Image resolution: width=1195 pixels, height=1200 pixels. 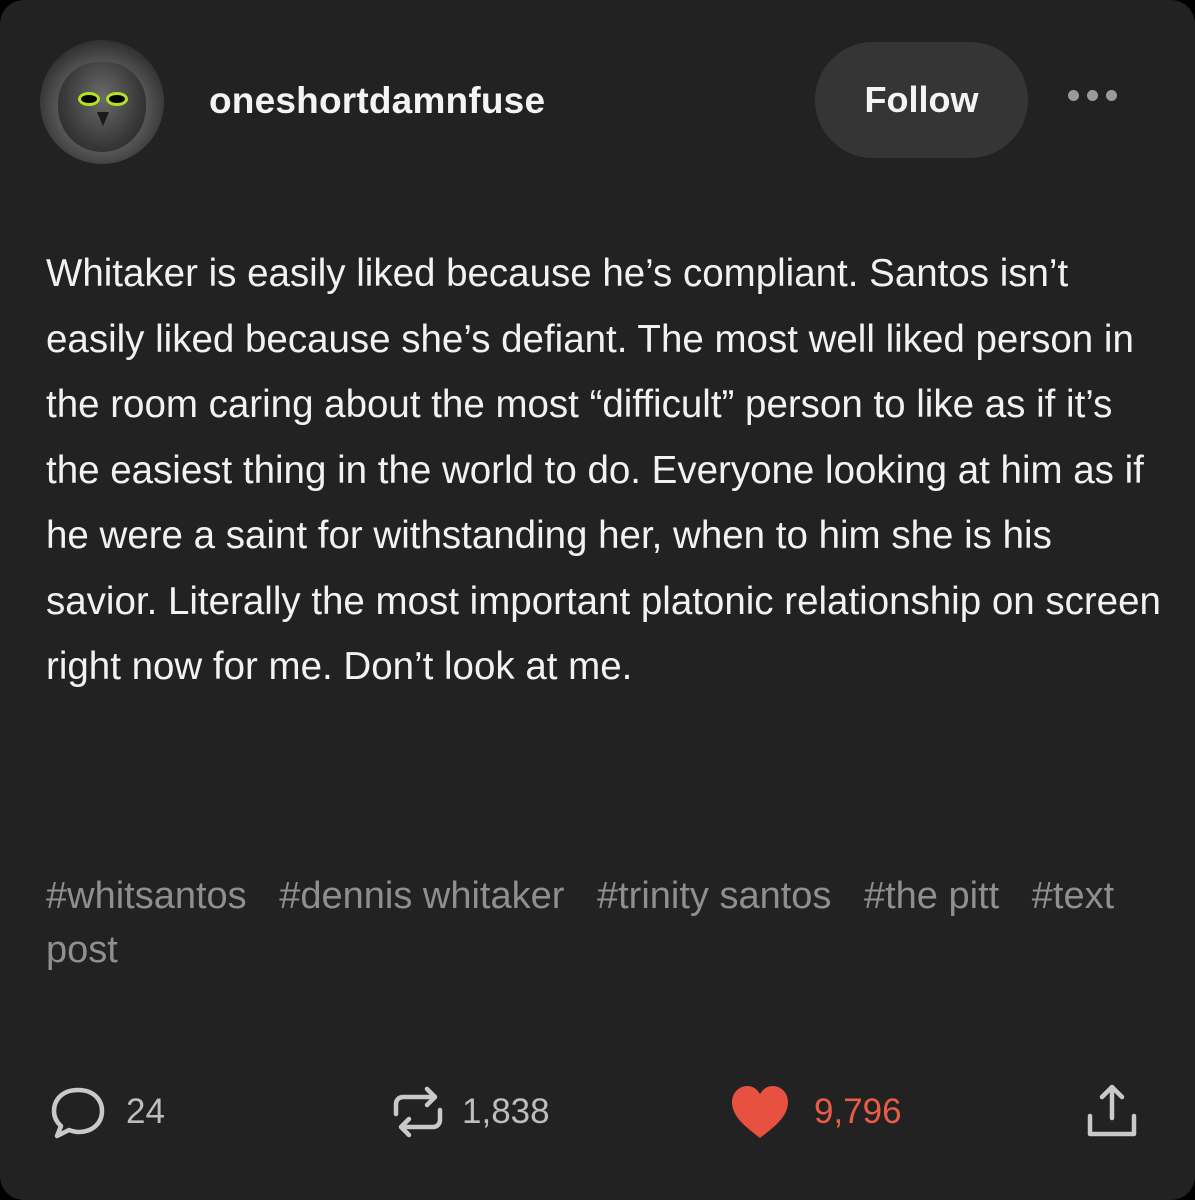 What do you see at coordinates (146, 896) in the screenshot?
I see `tag-link: #whitsantos` at bounding box center [146, 896].